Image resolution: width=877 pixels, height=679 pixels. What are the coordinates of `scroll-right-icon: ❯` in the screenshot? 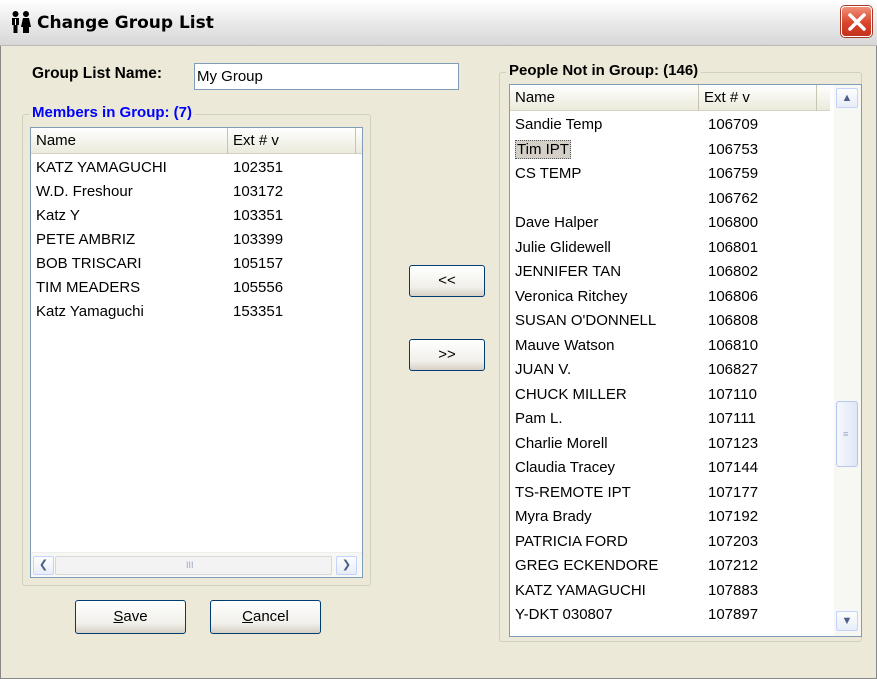 It's located at (346, 565).